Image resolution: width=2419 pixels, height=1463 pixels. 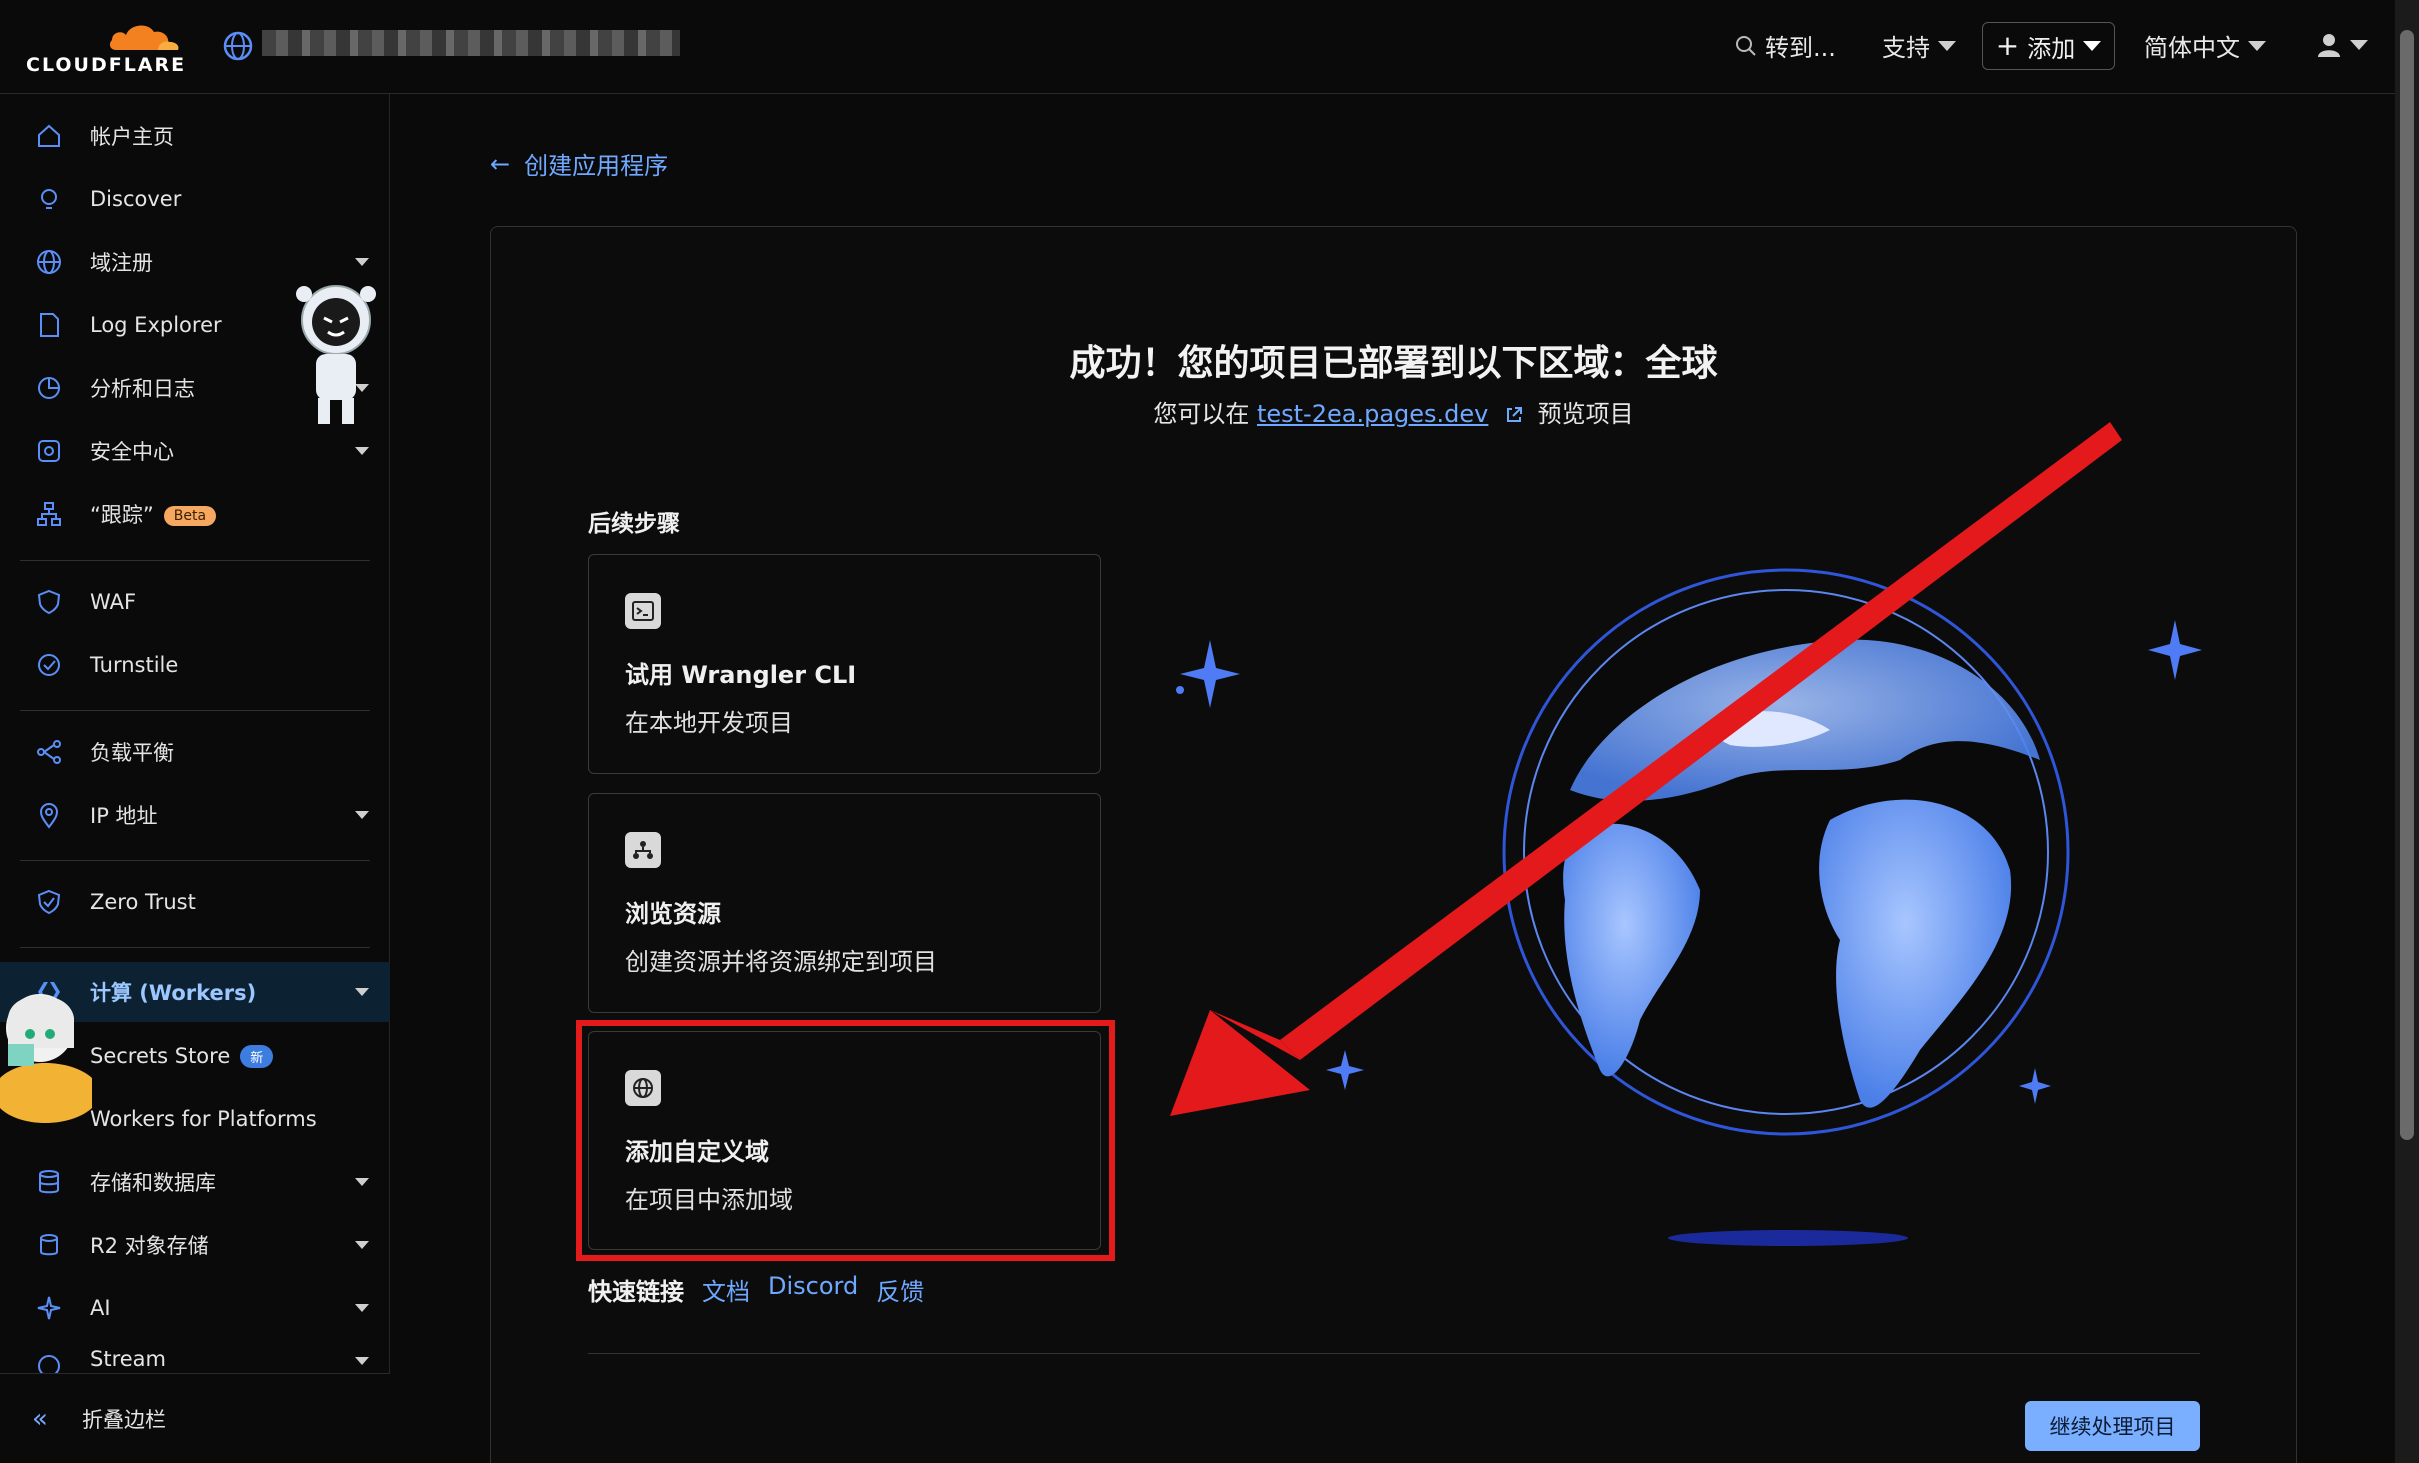 I want to click on sidebar-item-ip-addresses: IP 地址, so click(x=195, y=815).